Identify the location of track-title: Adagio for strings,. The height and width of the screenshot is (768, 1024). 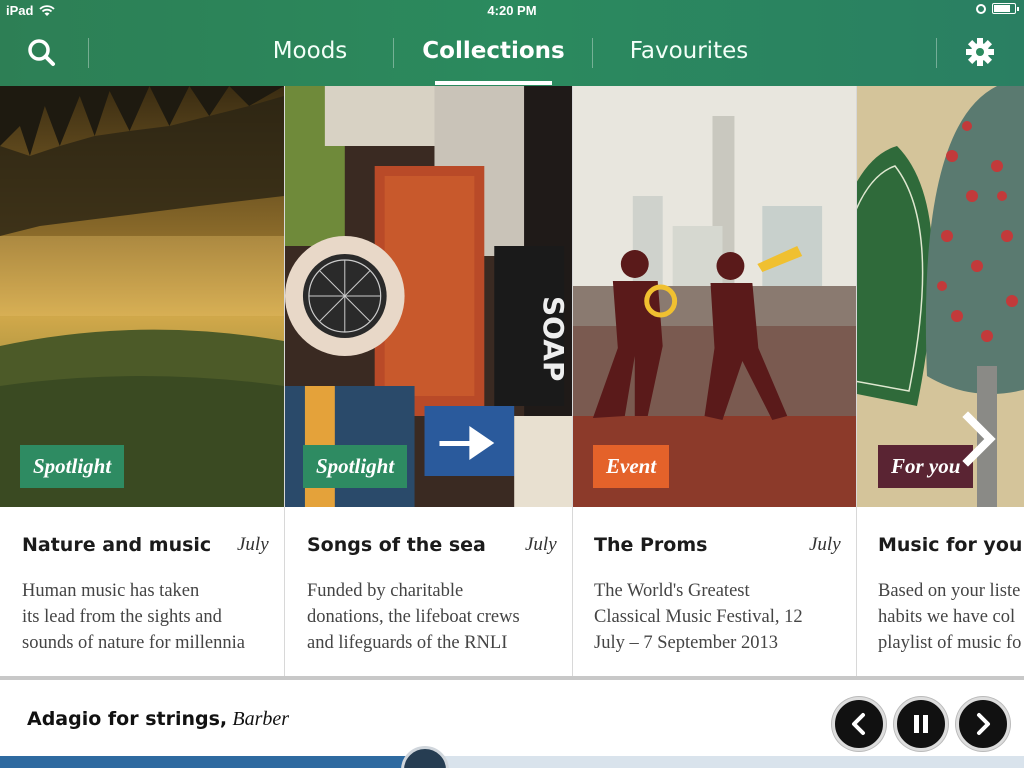
(127, 719).